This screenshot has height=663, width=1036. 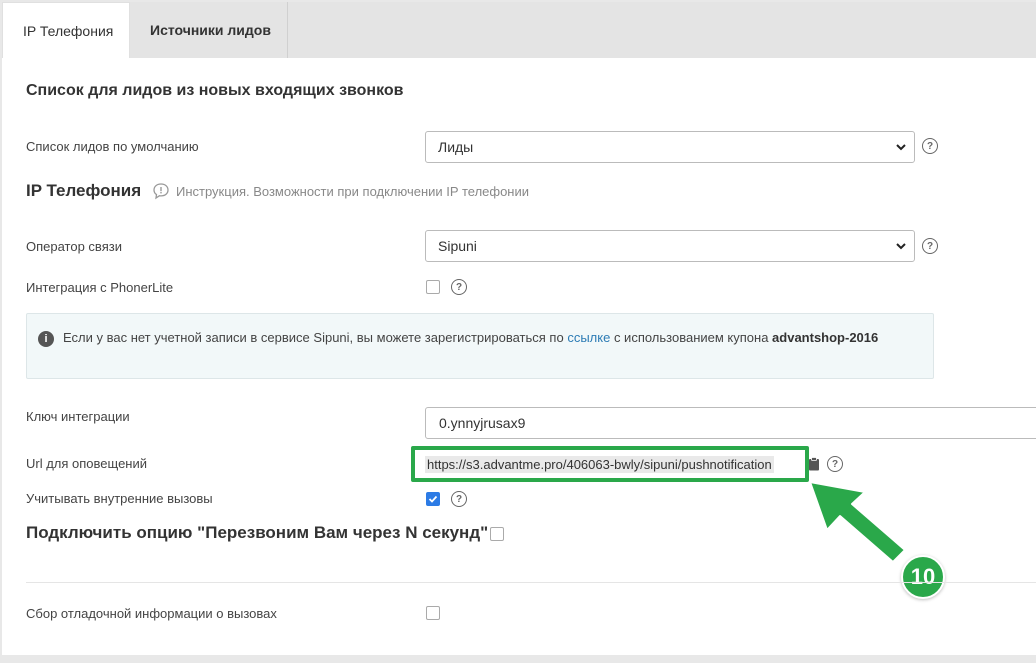 I want to click on checkmark-icon, so click(x=433, y=499).